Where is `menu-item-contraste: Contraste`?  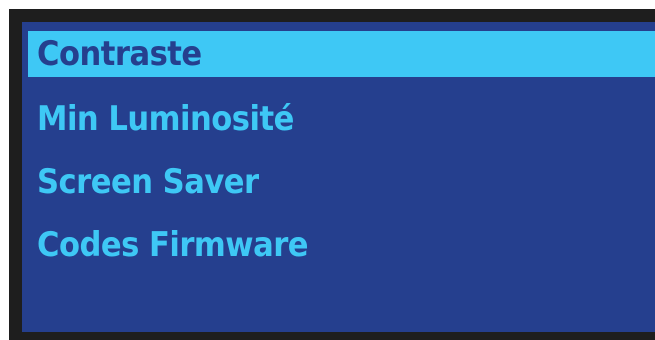
menu-item-contraste: Contraste is located at coordinates (341, 54).